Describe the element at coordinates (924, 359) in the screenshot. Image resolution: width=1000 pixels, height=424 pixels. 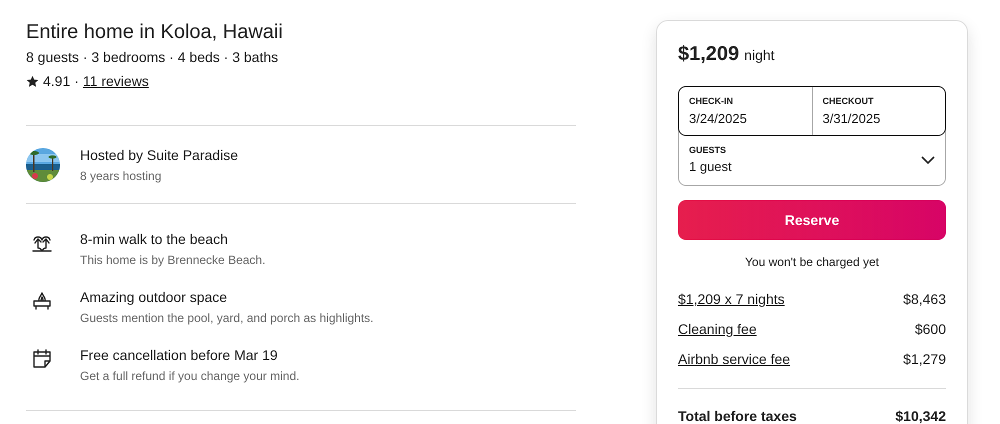
I see `fee-amount: $1,279` at that location.